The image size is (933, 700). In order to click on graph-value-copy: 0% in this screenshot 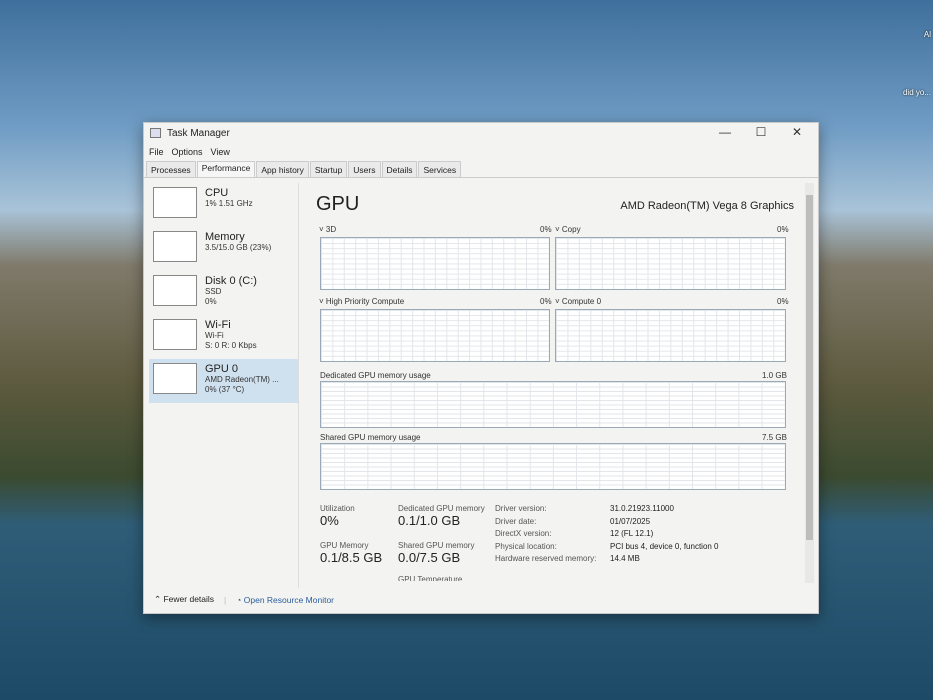, I will do `click(783, 229)`.